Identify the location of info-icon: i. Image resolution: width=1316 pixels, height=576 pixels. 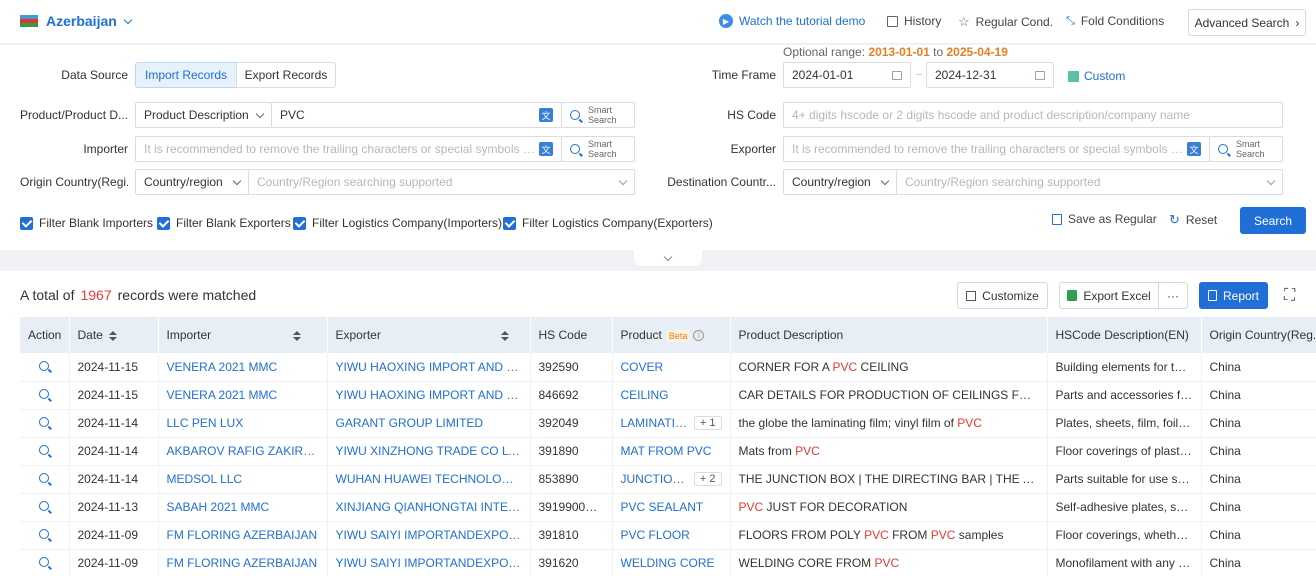
(699, 336).